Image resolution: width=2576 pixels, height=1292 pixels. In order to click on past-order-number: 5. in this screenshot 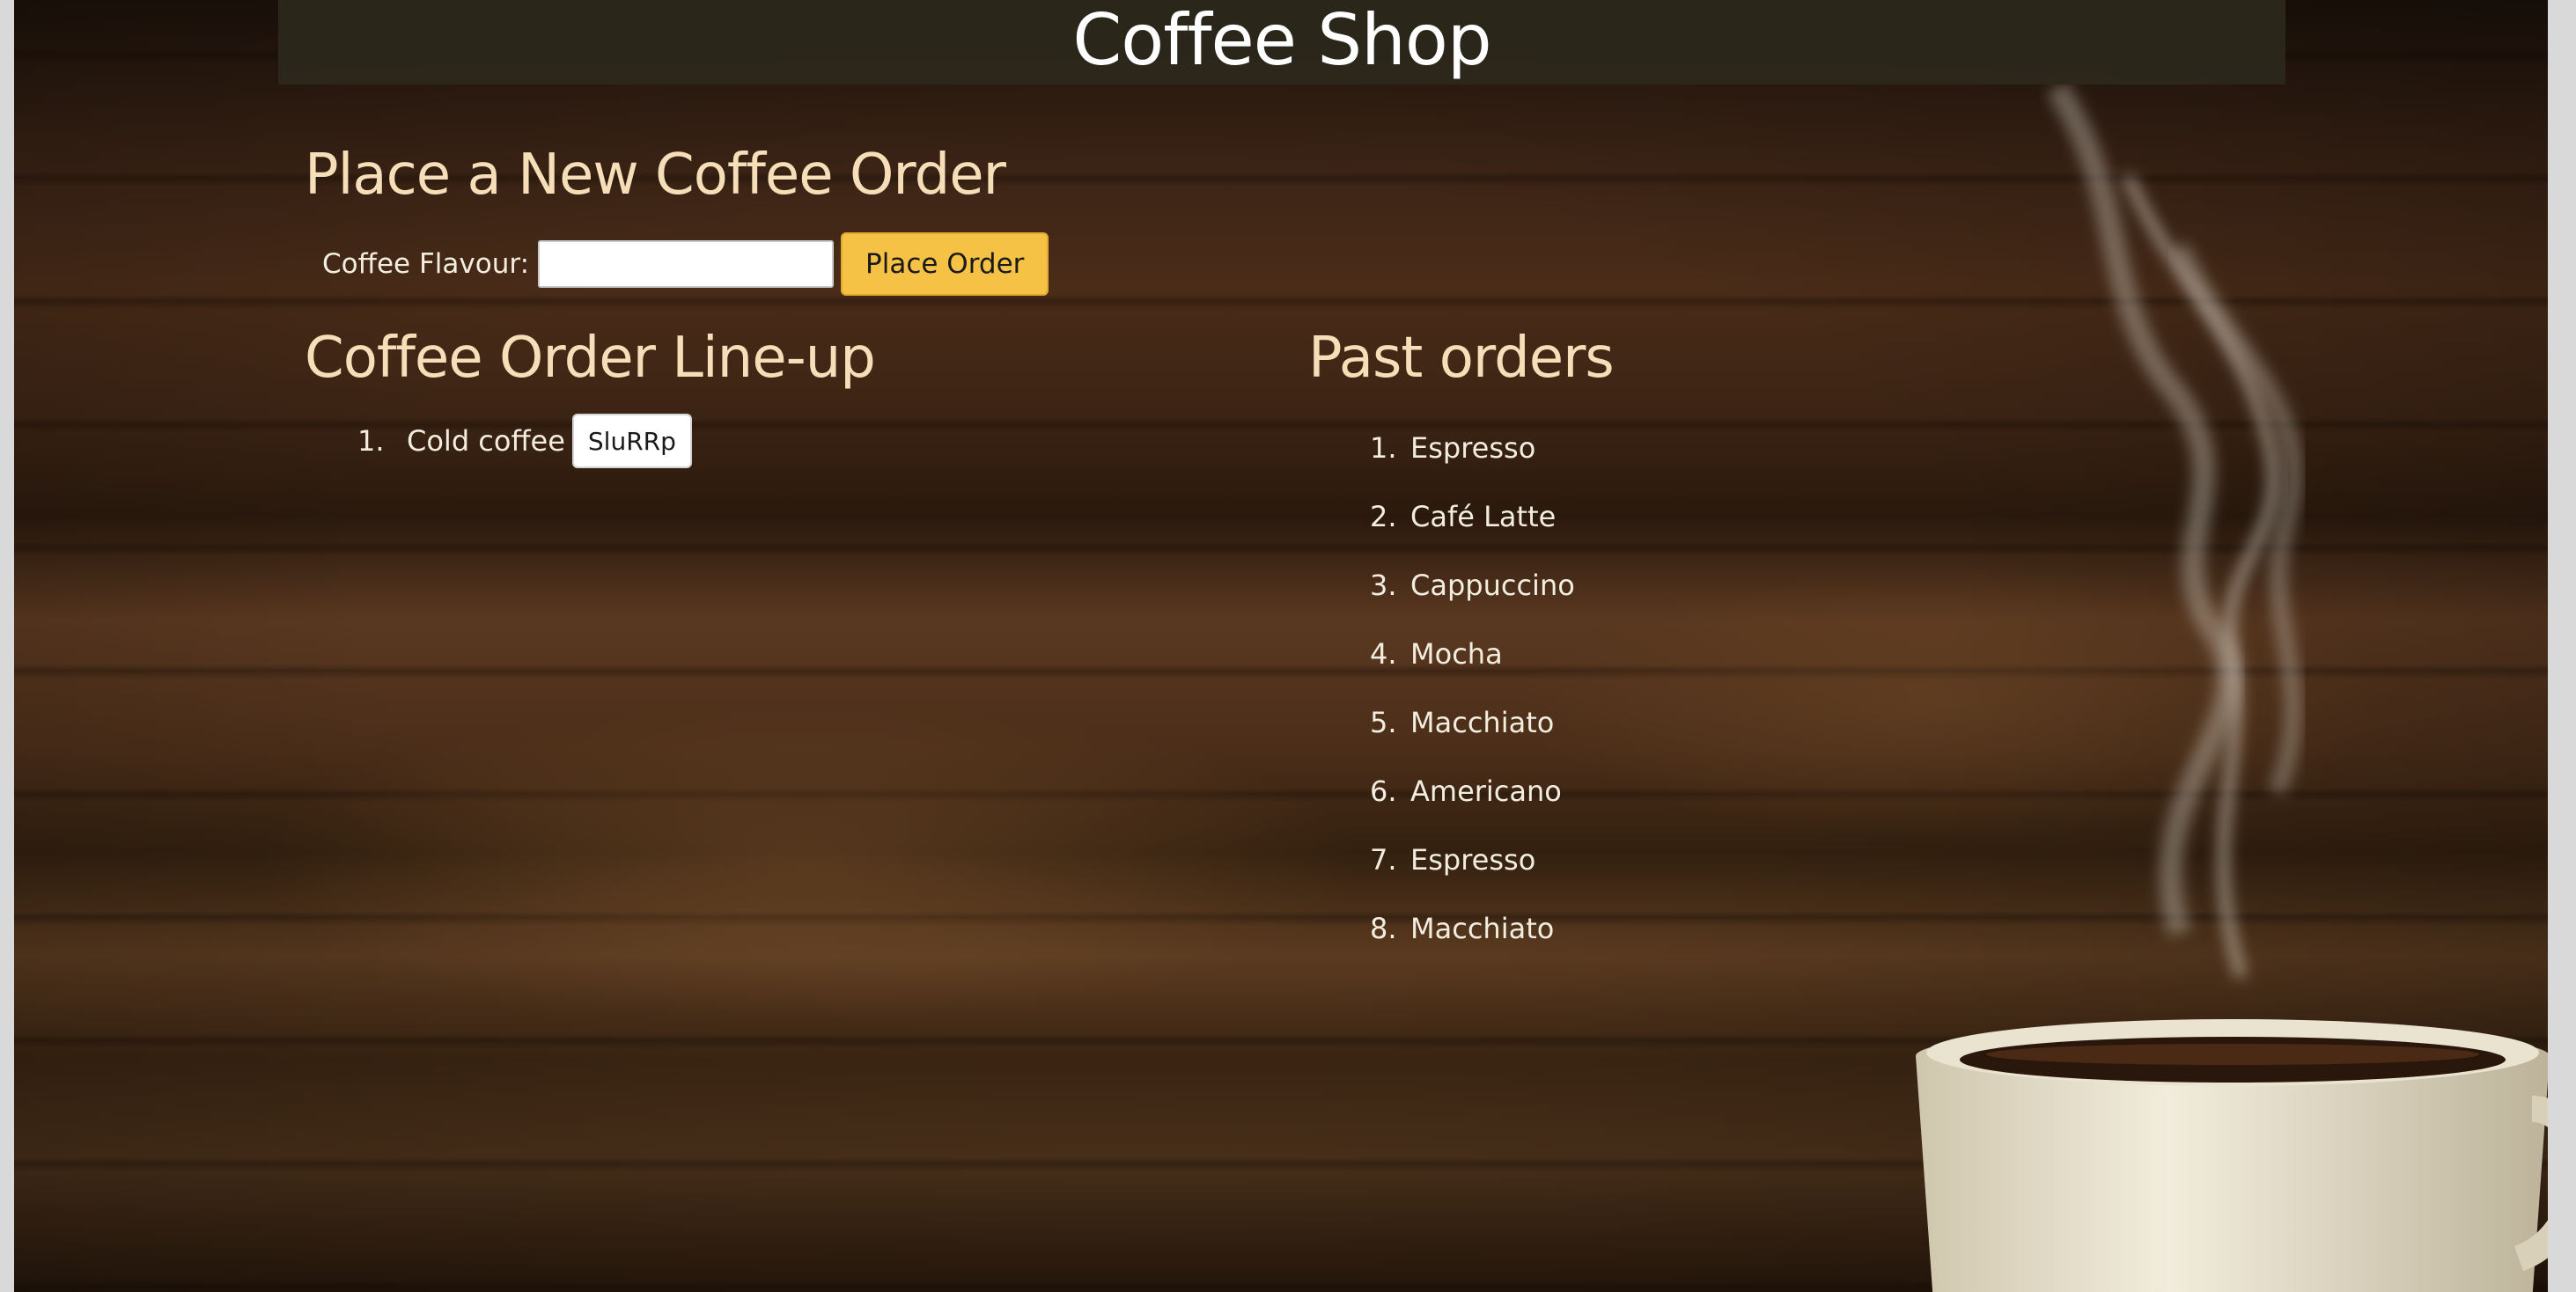, I will do `click(1384, 722)`.